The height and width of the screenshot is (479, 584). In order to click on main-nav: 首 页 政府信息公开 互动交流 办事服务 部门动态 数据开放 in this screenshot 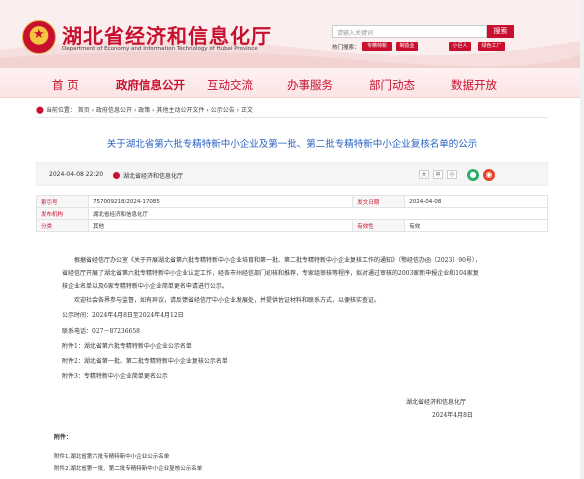, I will do `click(292, 83)`.